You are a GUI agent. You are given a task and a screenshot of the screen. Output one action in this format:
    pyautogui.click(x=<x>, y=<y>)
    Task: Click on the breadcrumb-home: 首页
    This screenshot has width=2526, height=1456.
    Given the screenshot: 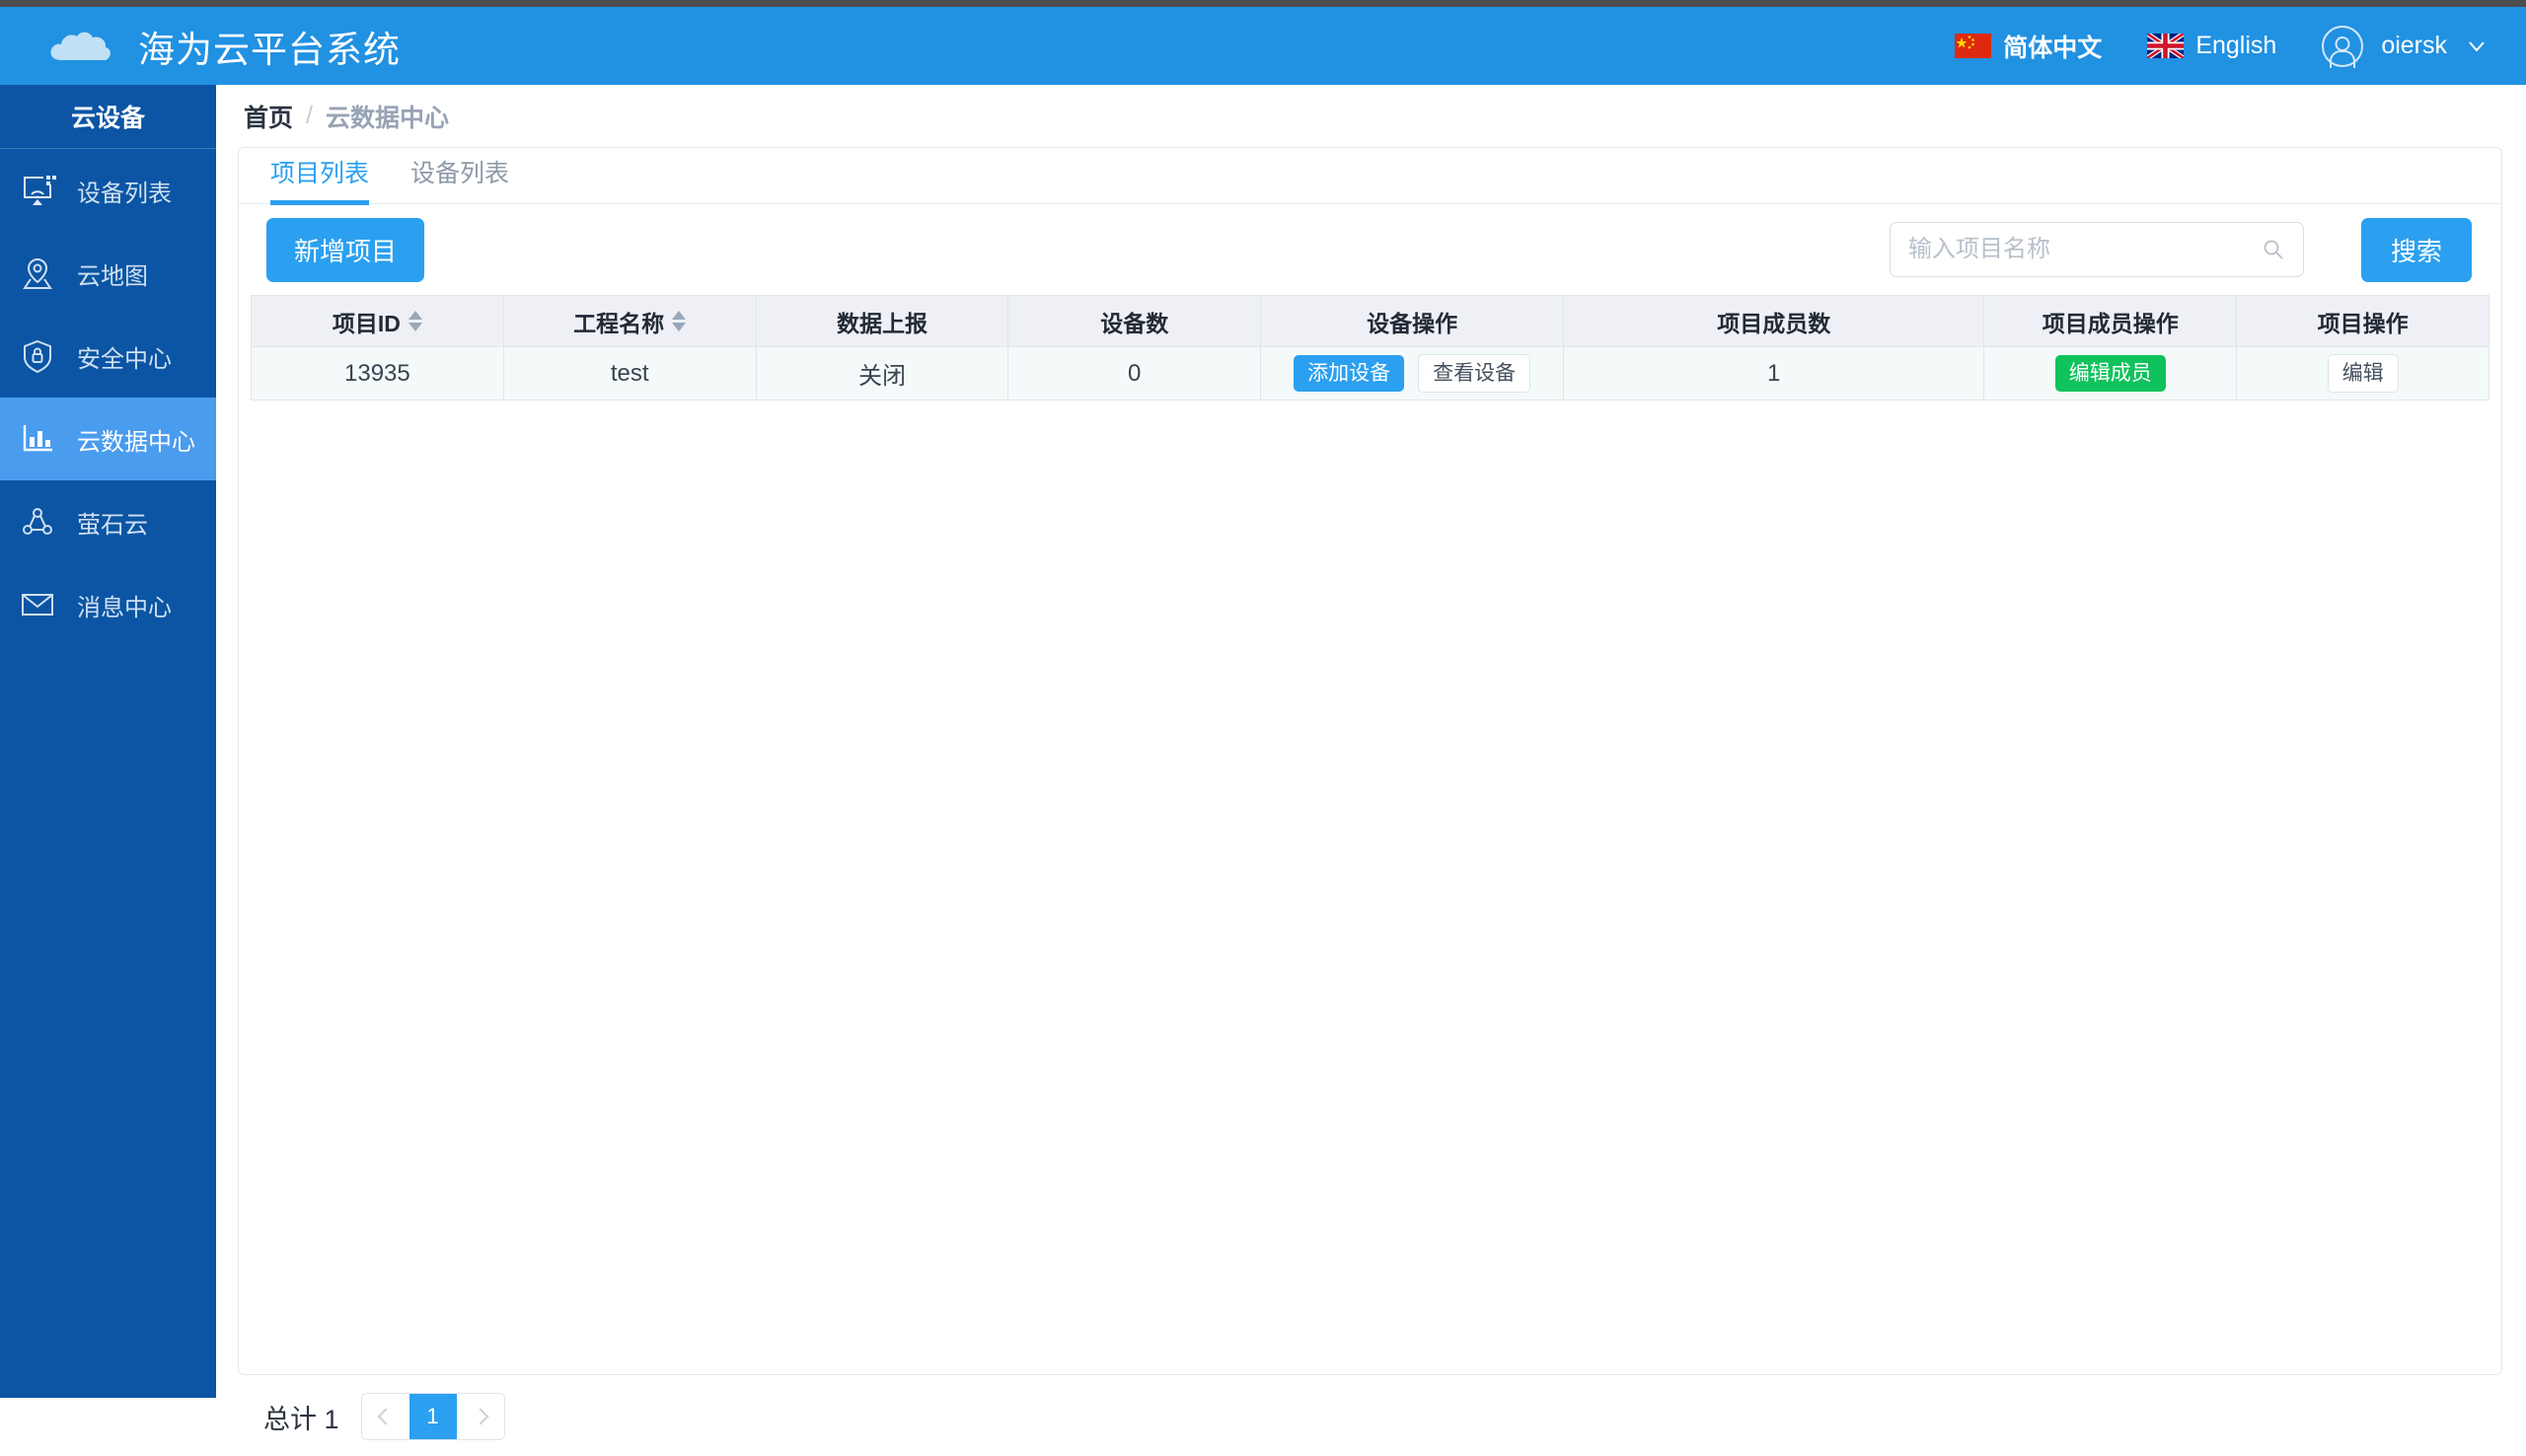 What is the action you would take?
    pyautogui.click(x=268, y=116)
    